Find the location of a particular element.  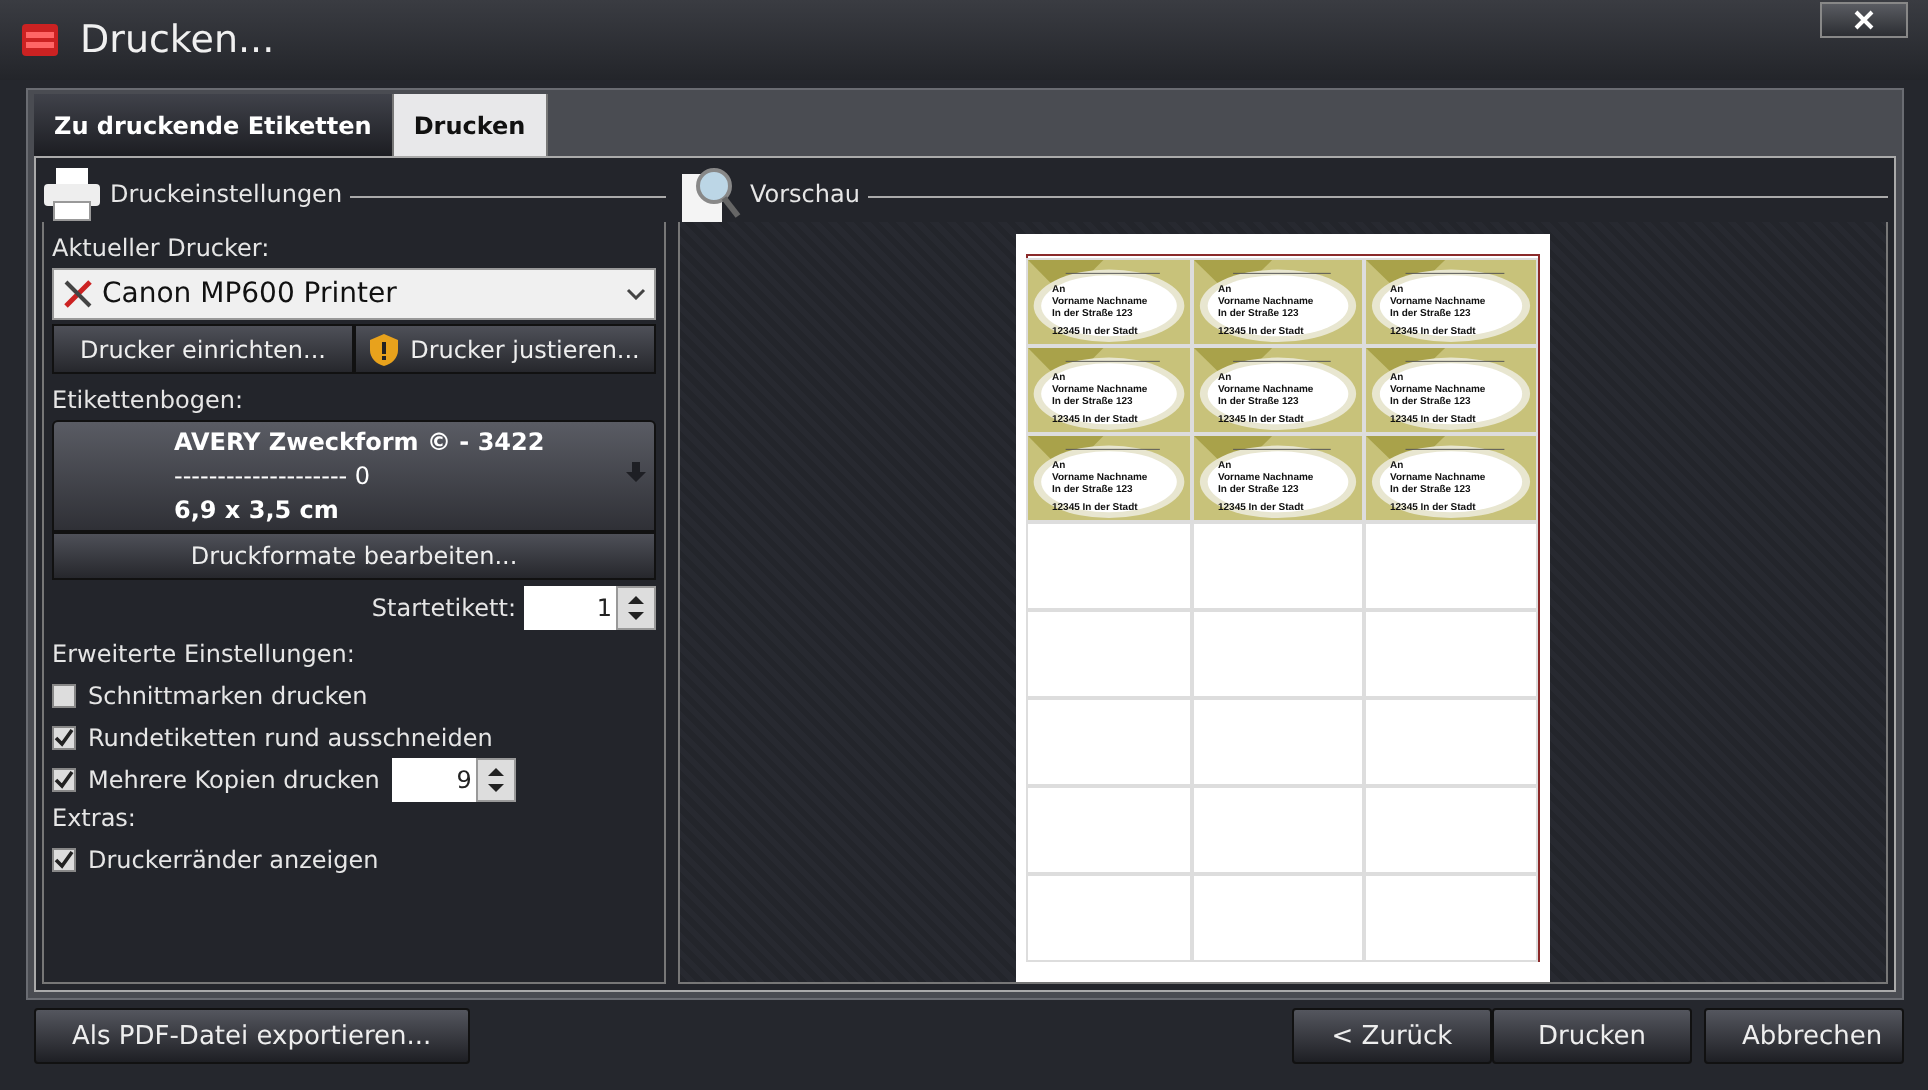

group-title: Vorschau is located at coordinates (805, 194).